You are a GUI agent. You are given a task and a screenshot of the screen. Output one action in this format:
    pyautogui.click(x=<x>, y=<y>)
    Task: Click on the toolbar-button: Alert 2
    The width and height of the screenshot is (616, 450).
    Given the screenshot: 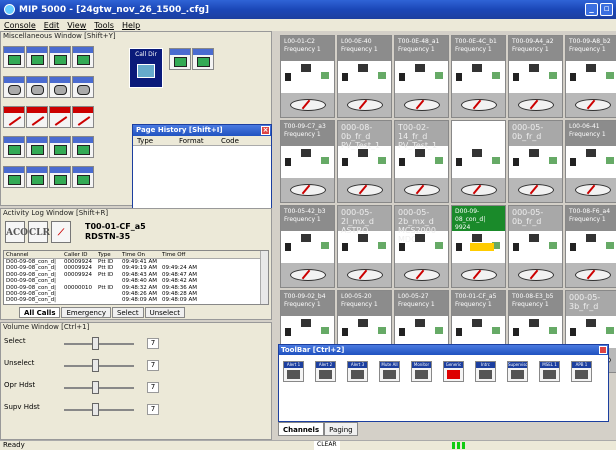 What is the action you would take?
    pyautogui.click(x=325, y=371)
    